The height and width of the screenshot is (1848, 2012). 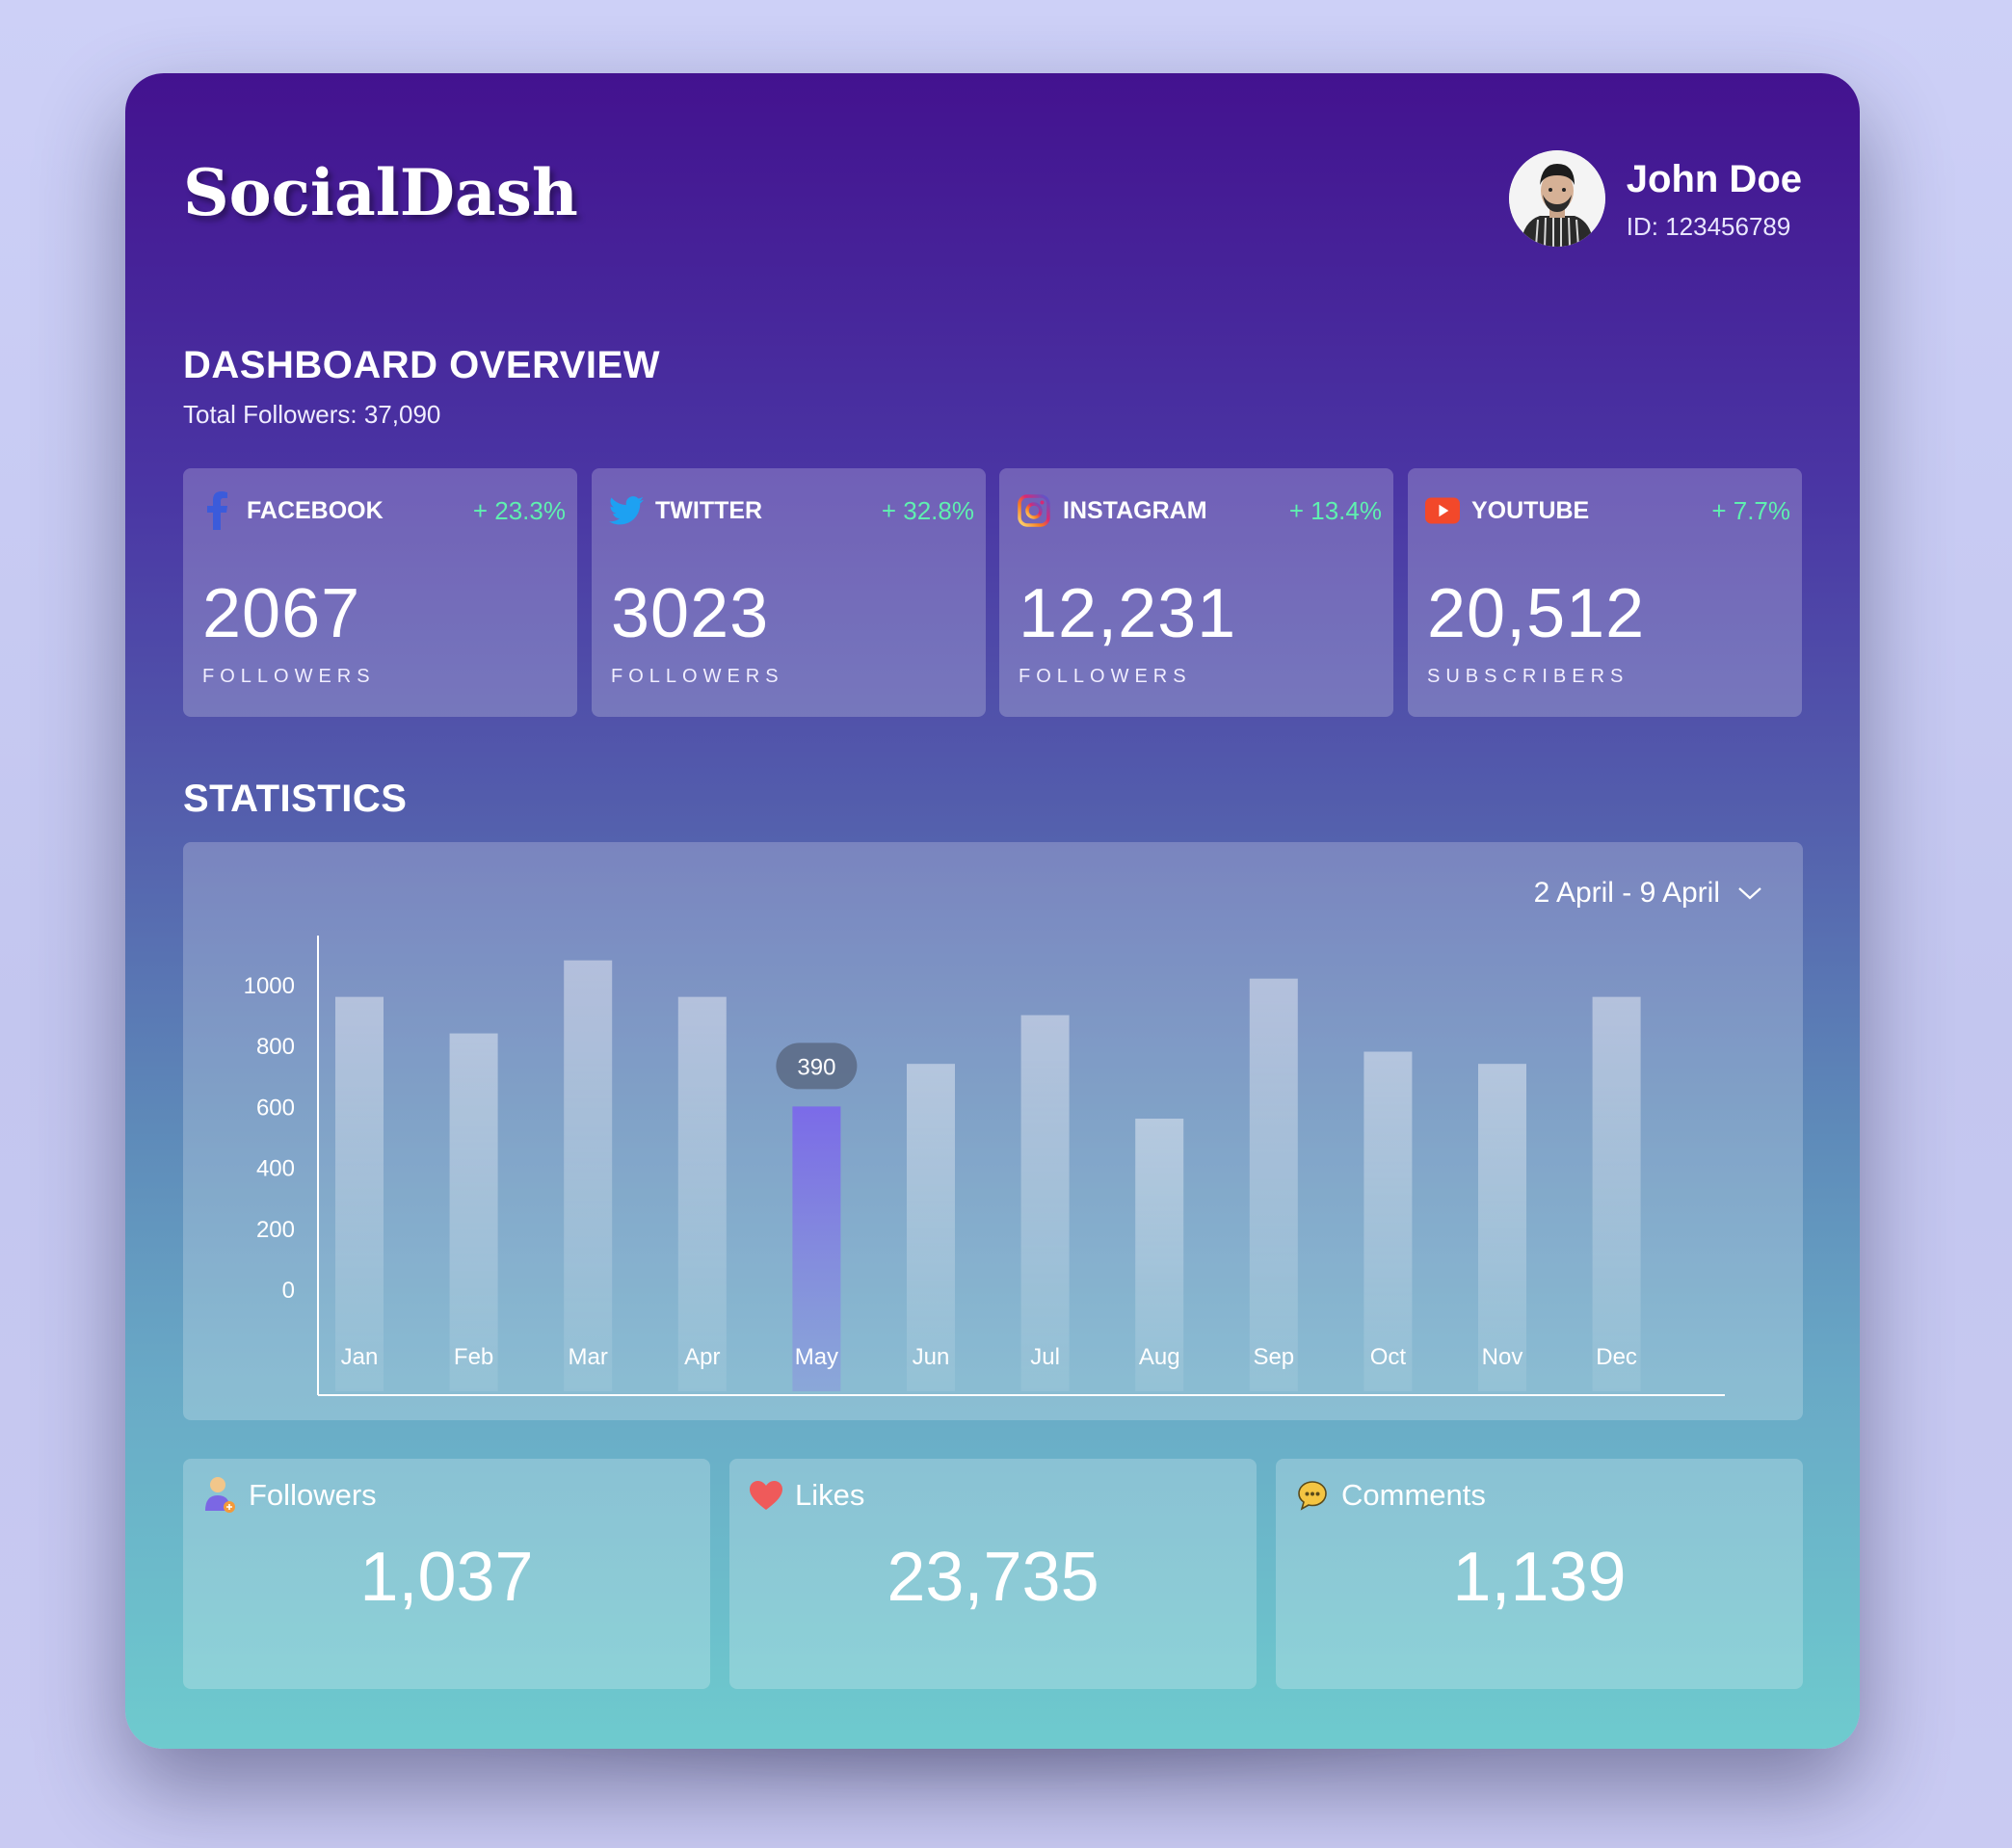 I want to click on y-tick-label: 0, so click(x=288, y=1291).